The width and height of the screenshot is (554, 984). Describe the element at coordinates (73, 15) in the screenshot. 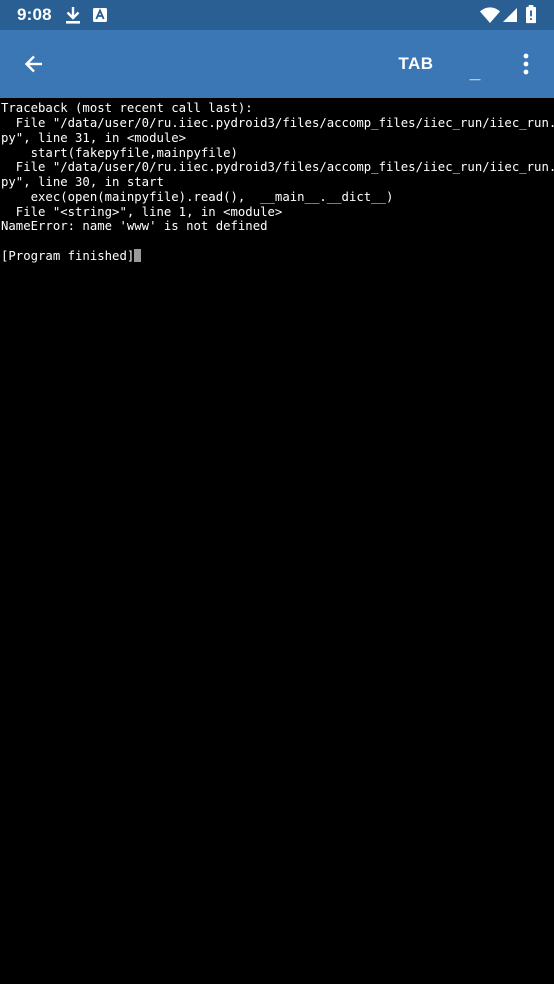

I see `download-icon` at that location.